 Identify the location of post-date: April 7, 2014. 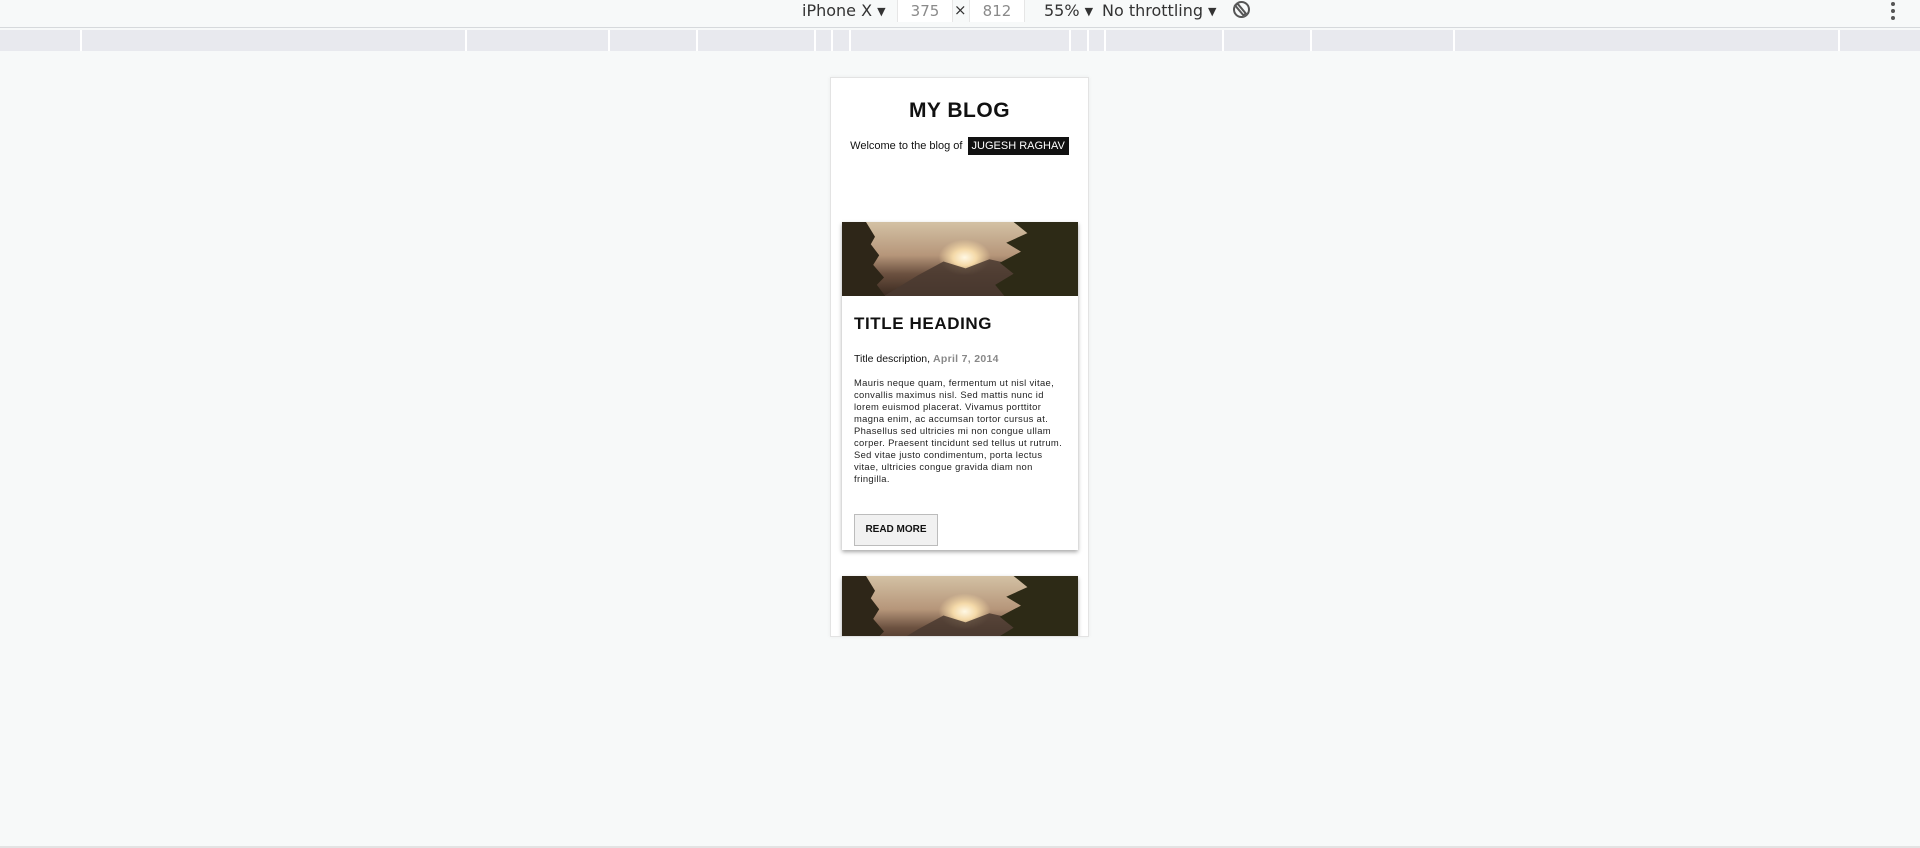
(965, 359).